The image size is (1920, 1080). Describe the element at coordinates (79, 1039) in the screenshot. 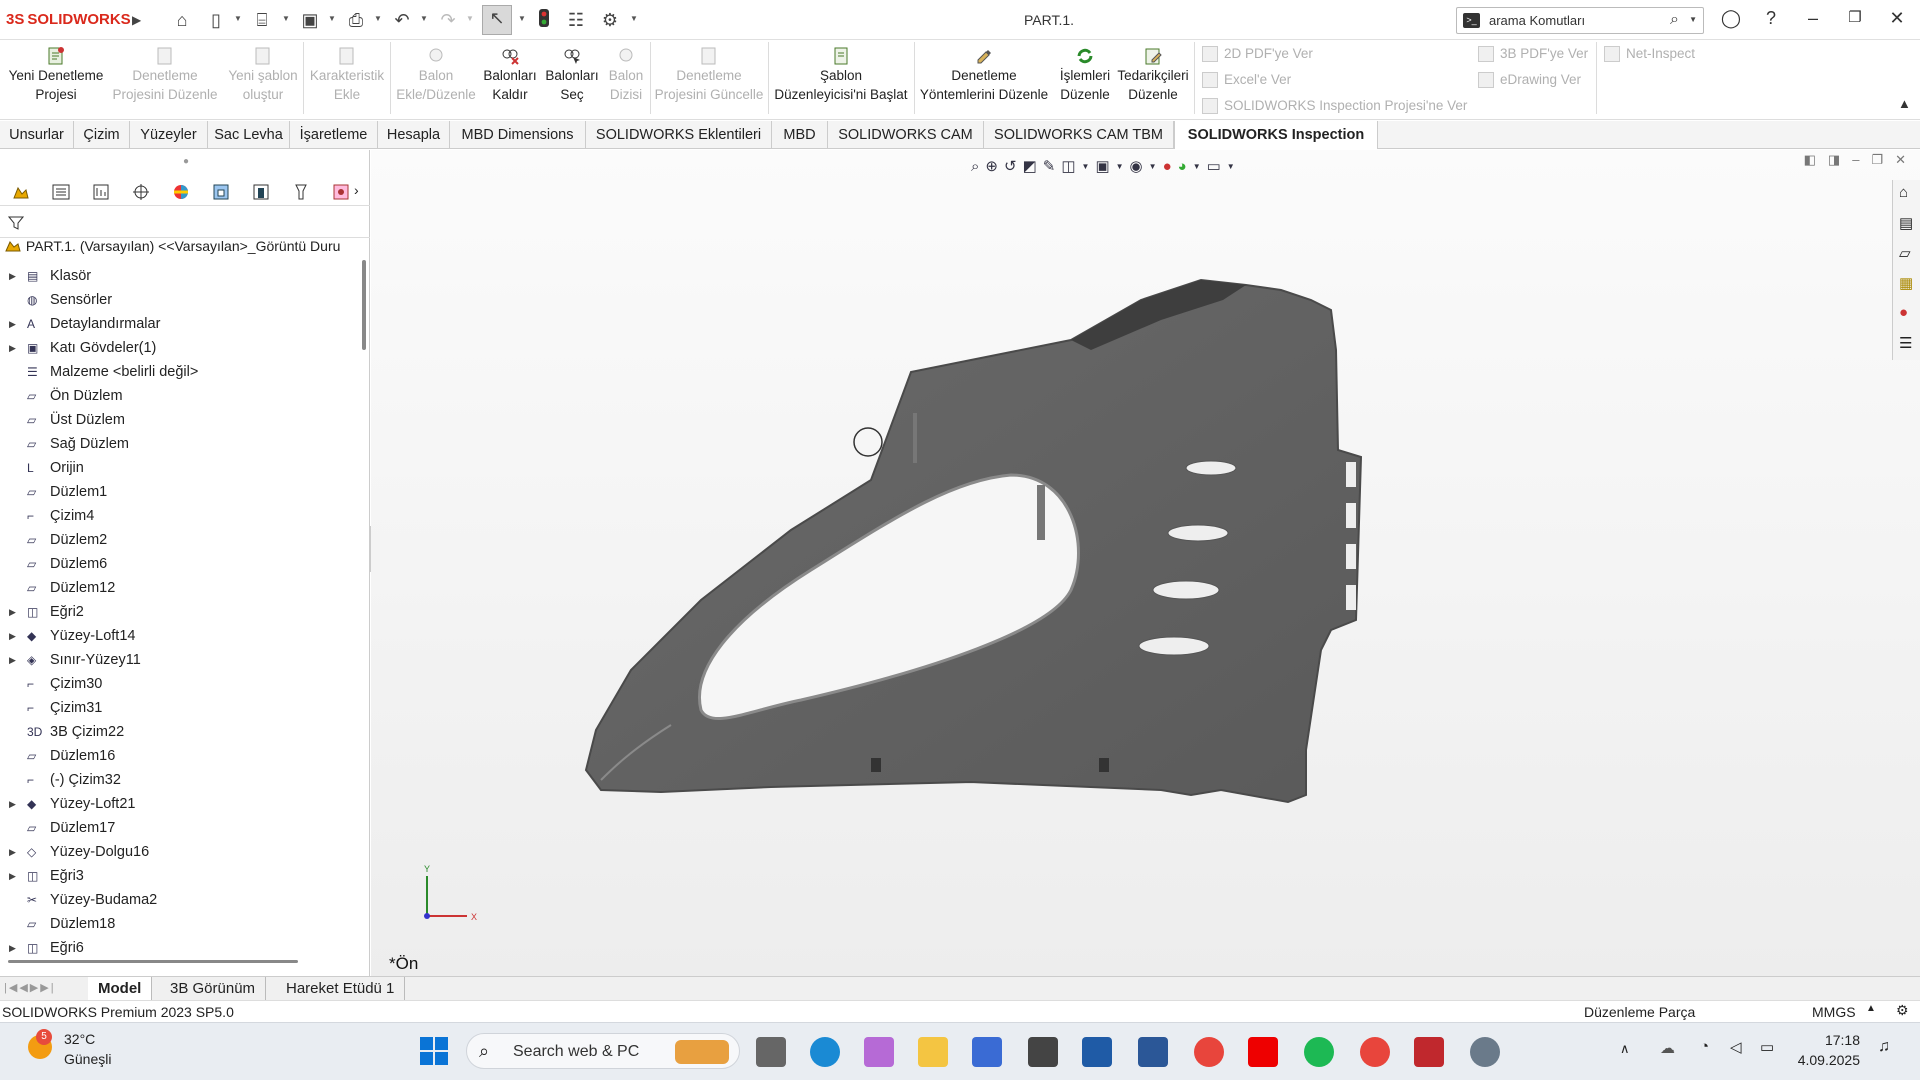

I see `weather-temperature: 32°C` at that location.